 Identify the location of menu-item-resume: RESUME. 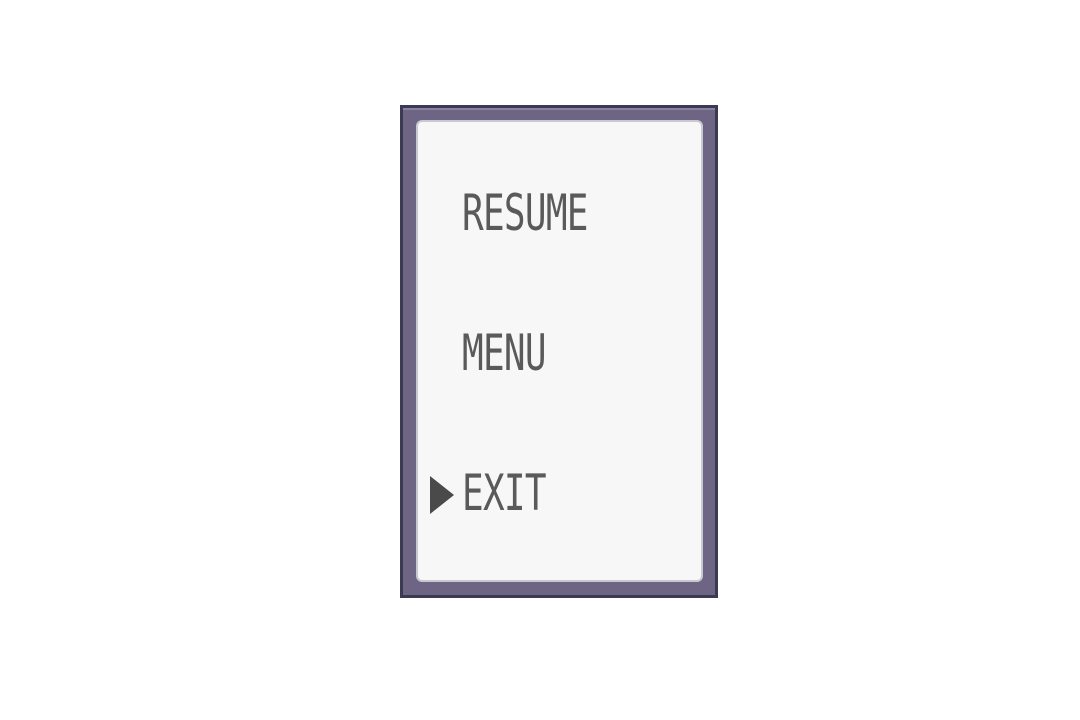
(525, 213).